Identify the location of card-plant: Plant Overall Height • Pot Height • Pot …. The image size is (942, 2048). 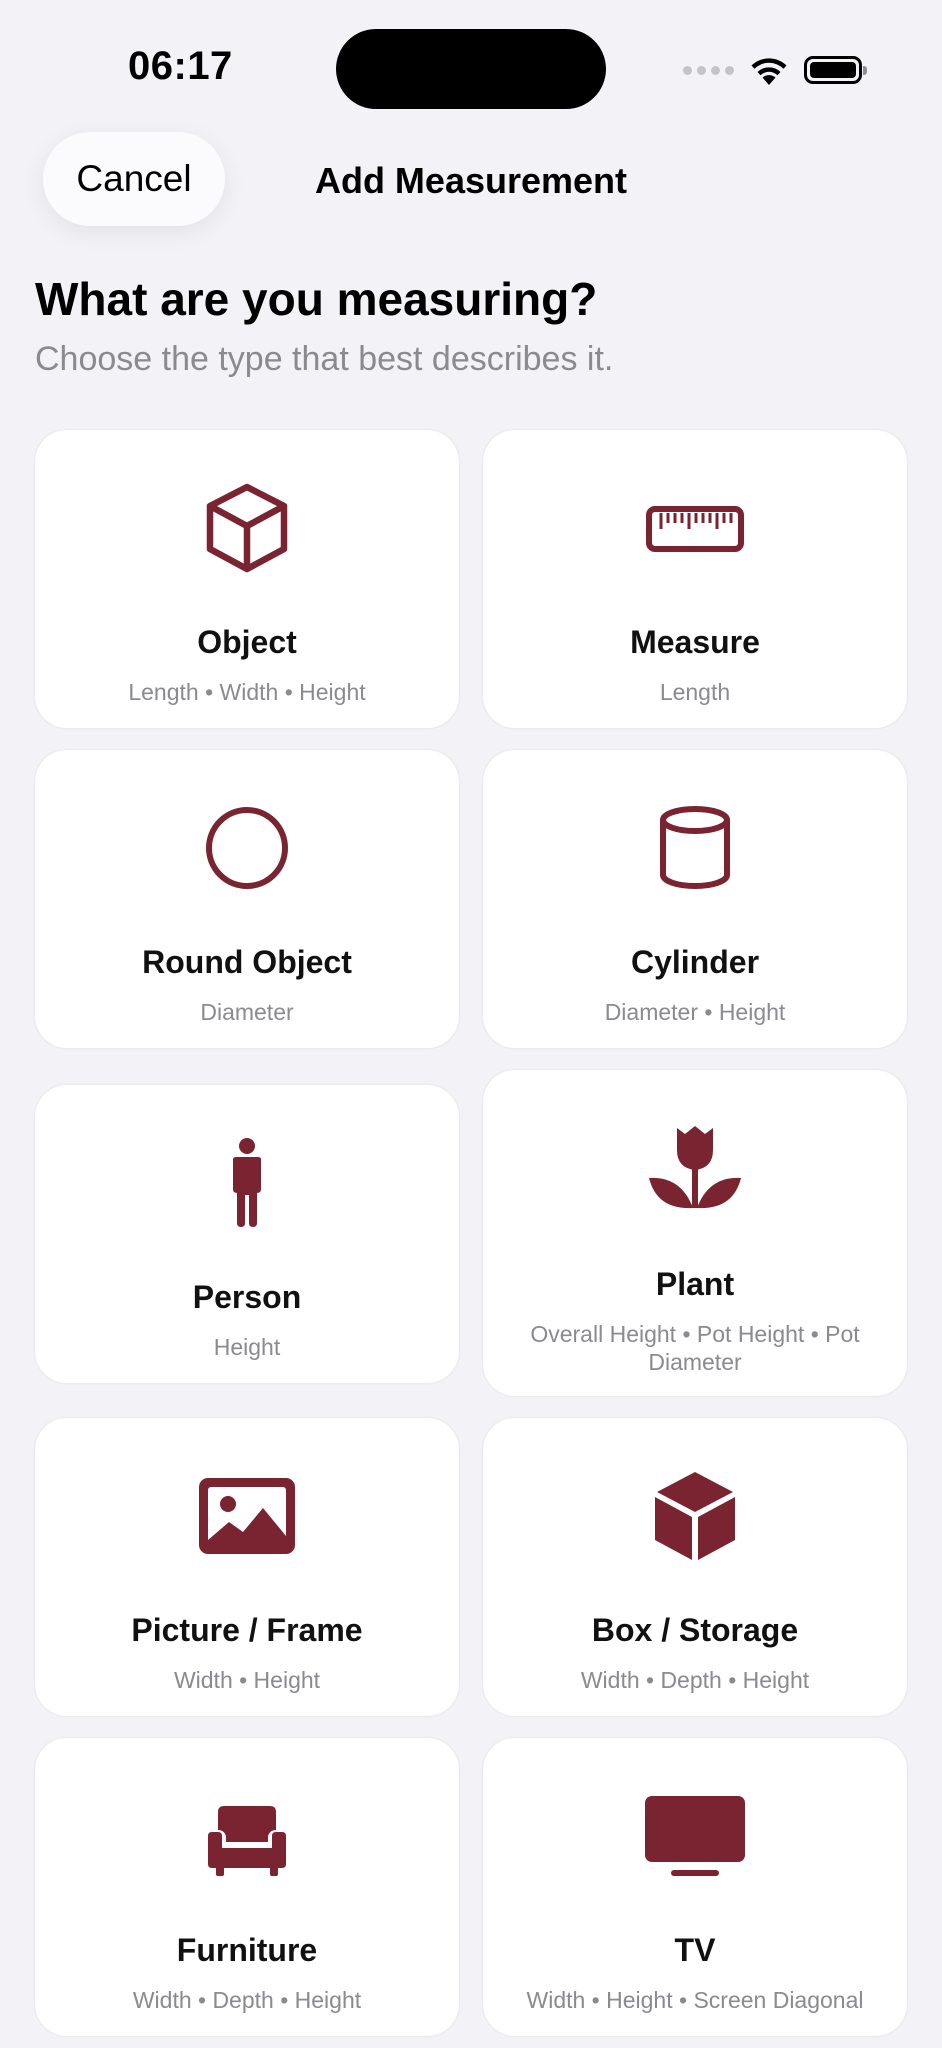
(695, 1233).